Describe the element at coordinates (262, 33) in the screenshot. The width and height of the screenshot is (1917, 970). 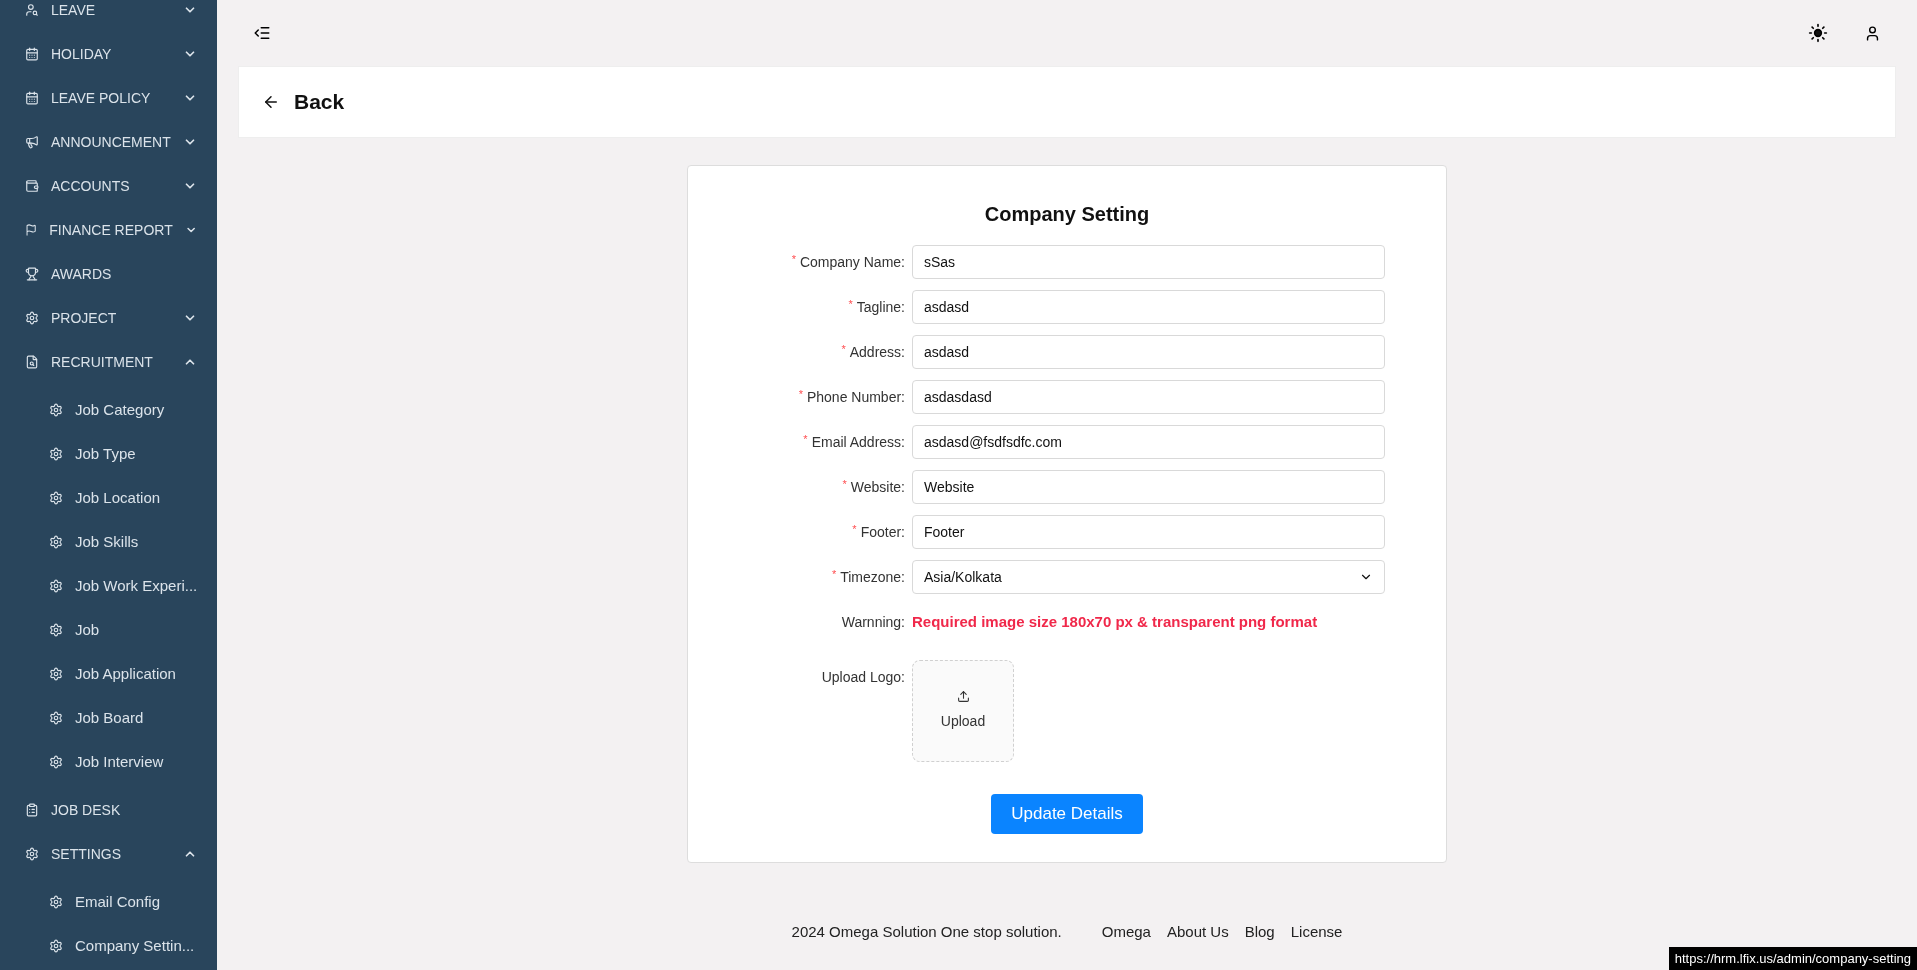
I see `menu-toggle-icon` at that location.